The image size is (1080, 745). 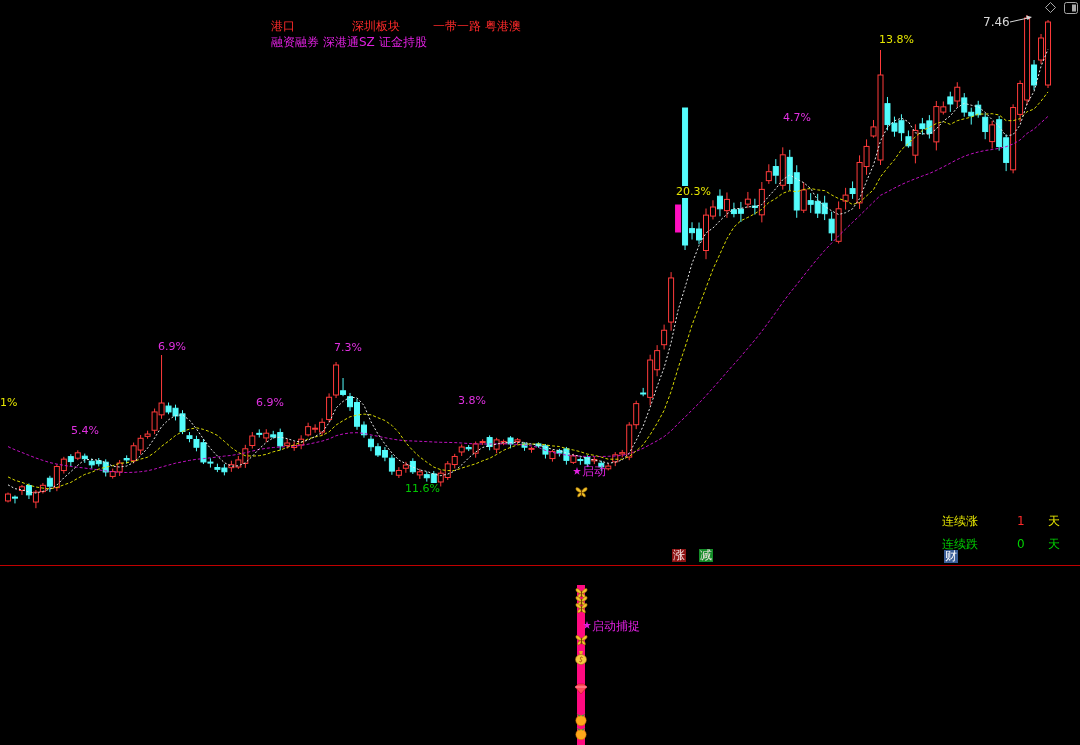 I want to click on streak-count: 0, so click(x=1021, y=544).